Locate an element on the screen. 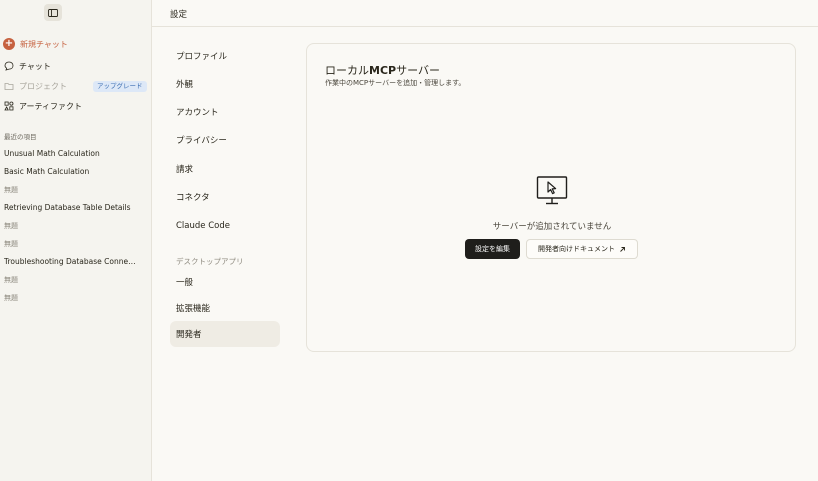 The height and width of the screenshot is (481, 818). settings-nav-general: 一般 is located at coordinates (225, 282).